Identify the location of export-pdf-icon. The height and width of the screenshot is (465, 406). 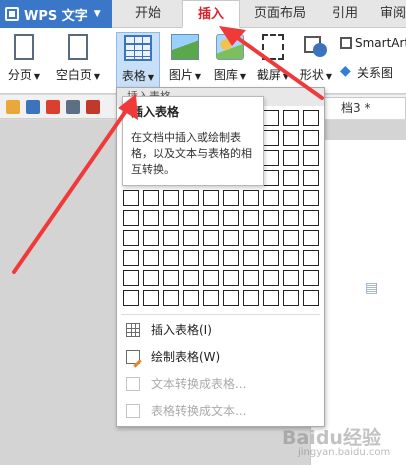
(53, 107).